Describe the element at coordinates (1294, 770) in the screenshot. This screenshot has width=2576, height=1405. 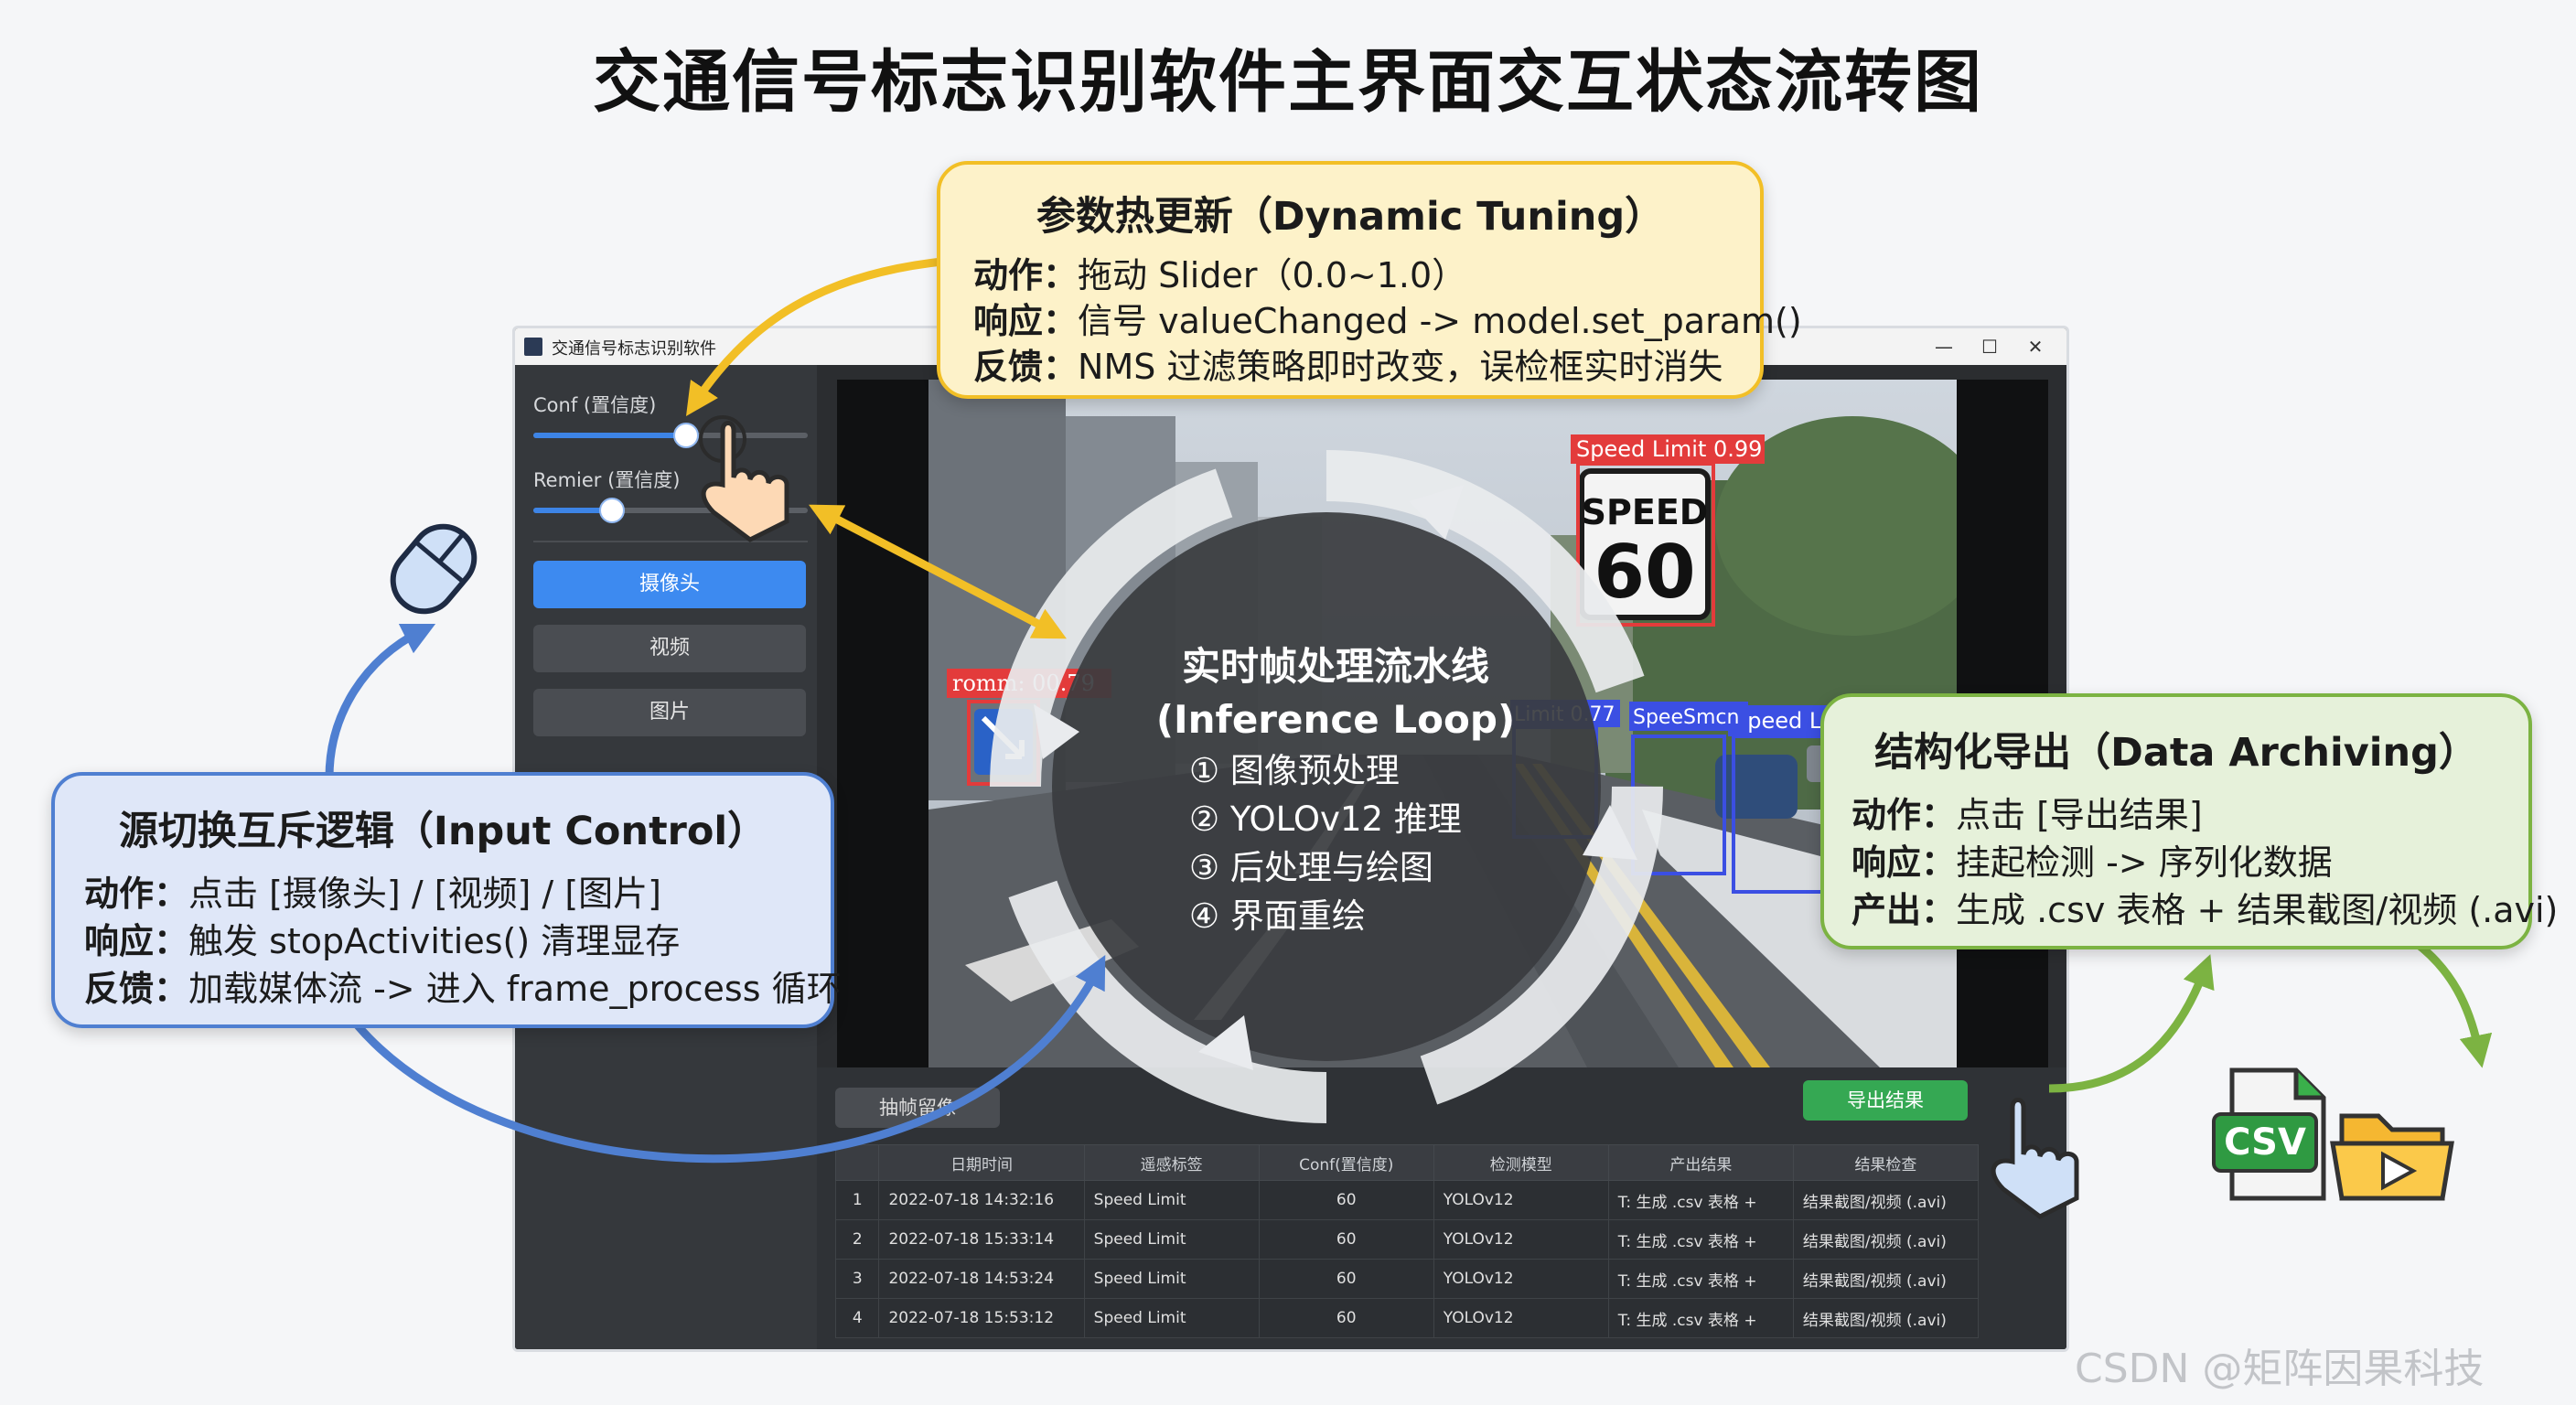
I see `loop-step: ① 图像预处理` at that location.